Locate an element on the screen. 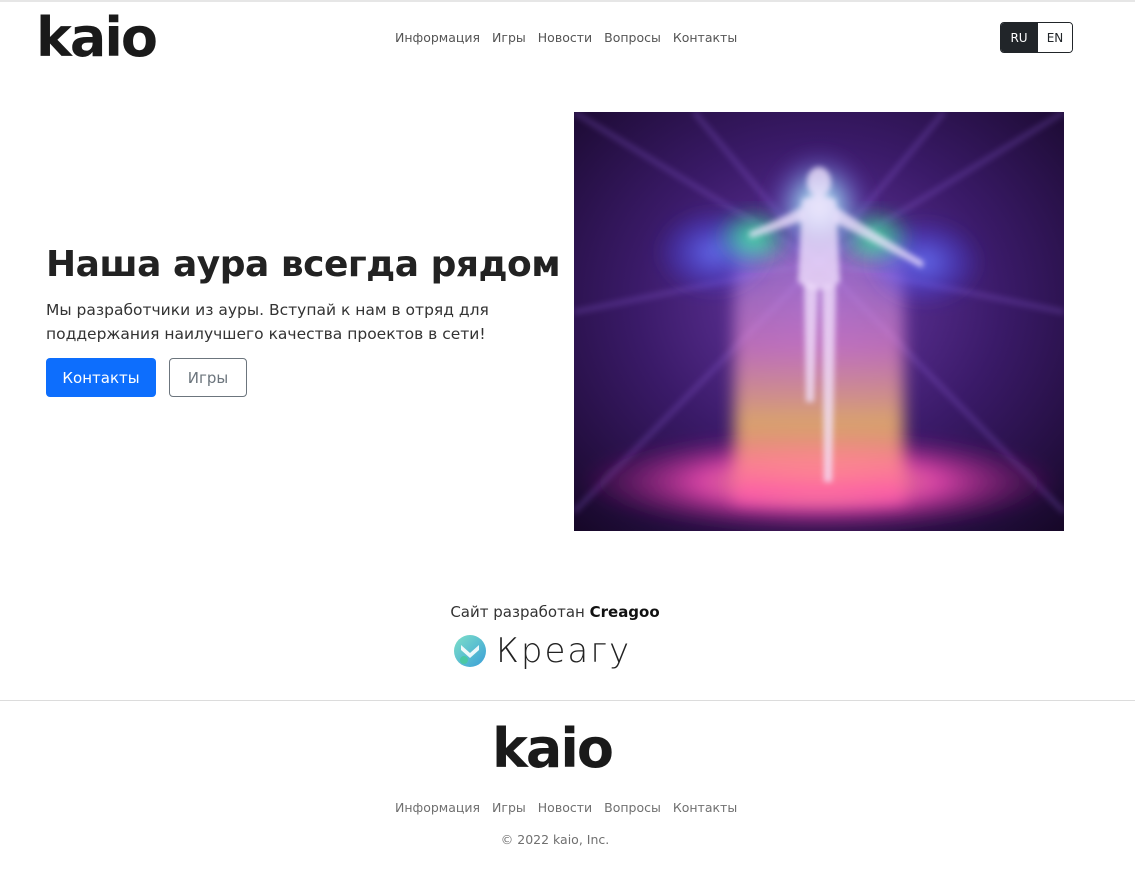  credit-line: Сайт разработан Creagoo is located at coordinates (555, 612).